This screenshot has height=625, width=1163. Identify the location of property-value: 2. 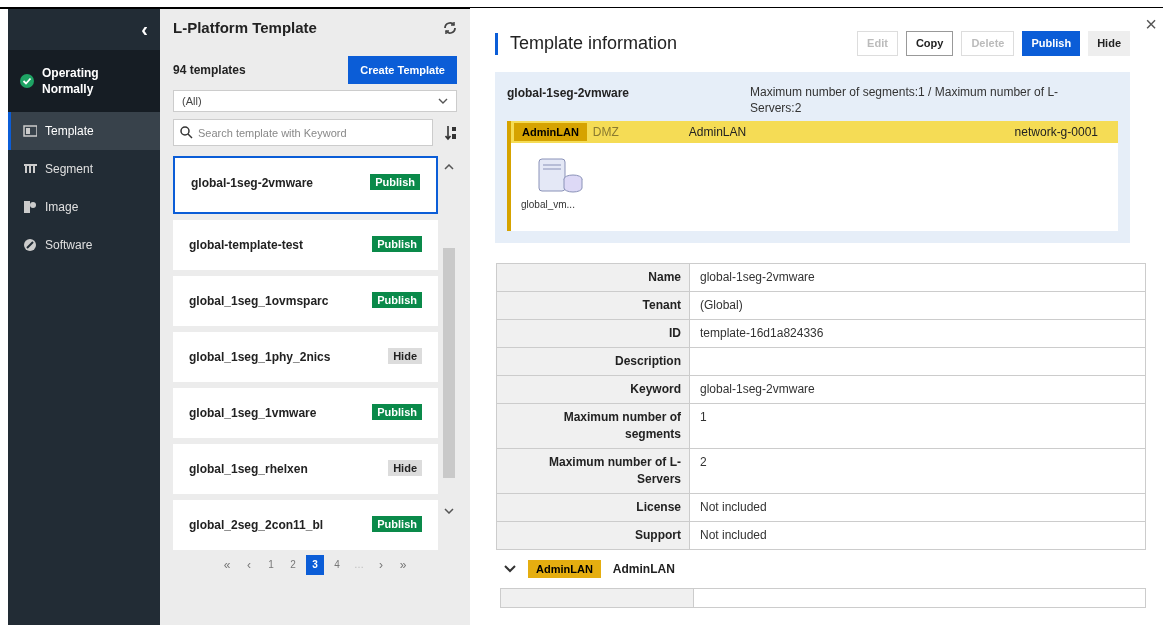
(917, 471).